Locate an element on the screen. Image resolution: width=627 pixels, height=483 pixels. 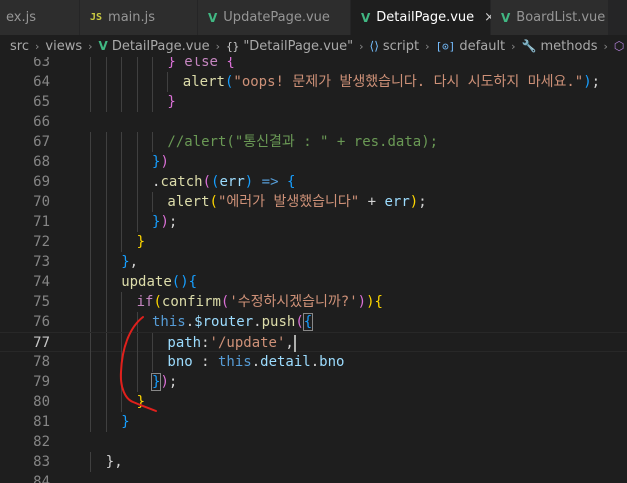
breadcrumb-item: src is located at coordinates (19, 46).